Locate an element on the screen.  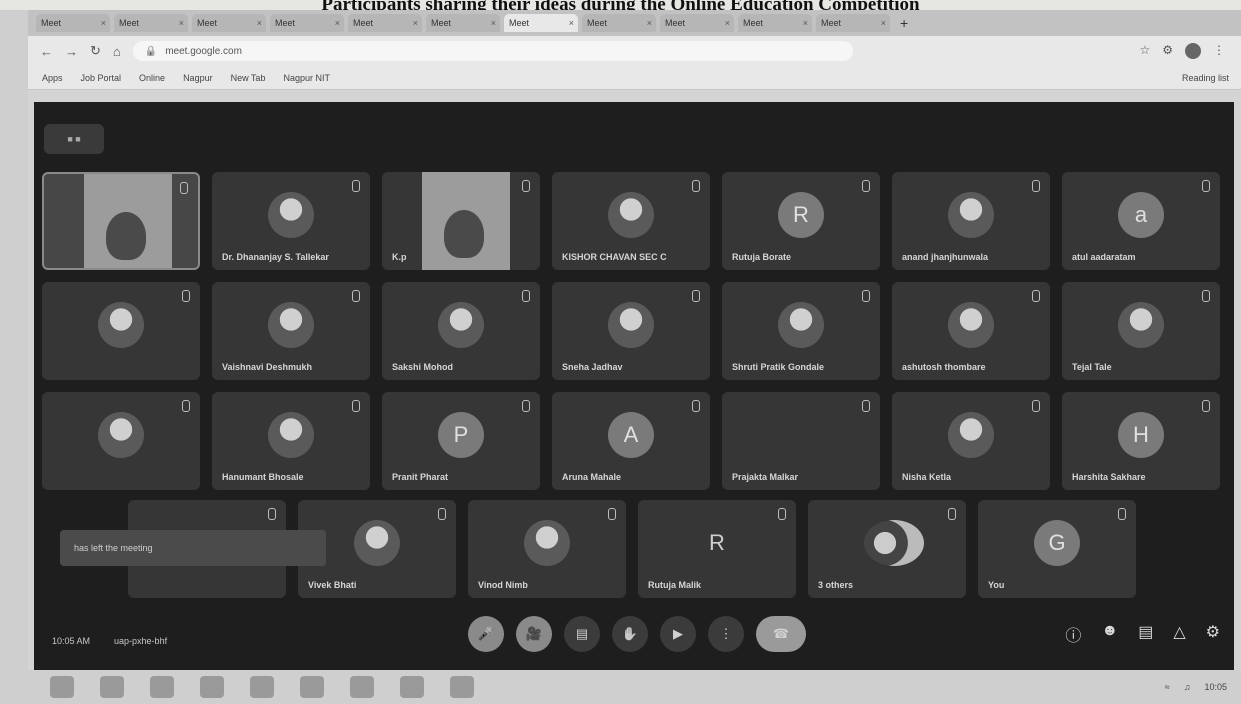
participant-name: atul aadaratam is located at coordinates (1104, 257).